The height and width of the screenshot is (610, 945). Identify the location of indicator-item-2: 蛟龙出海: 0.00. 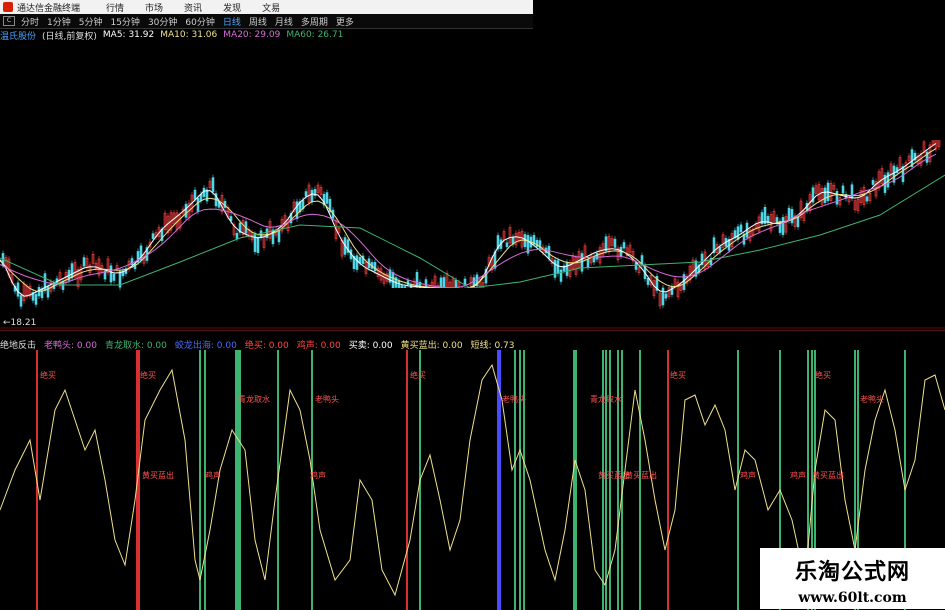
(205, 345).